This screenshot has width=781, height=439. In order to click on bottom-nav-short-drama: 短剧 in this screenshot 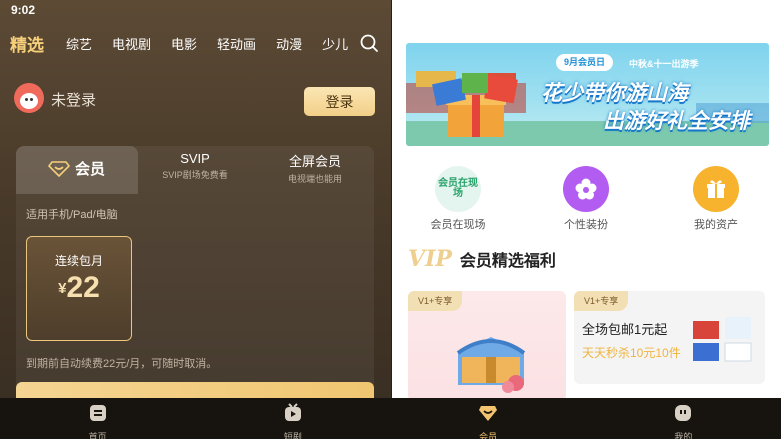, I will do `click(292, 418)`.